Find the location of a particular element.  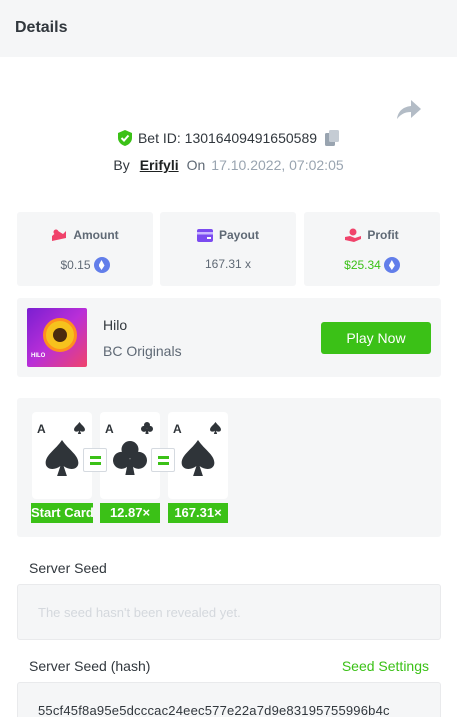

payout-stat: Payout 167.31 x is located at coordinates (228, 249).